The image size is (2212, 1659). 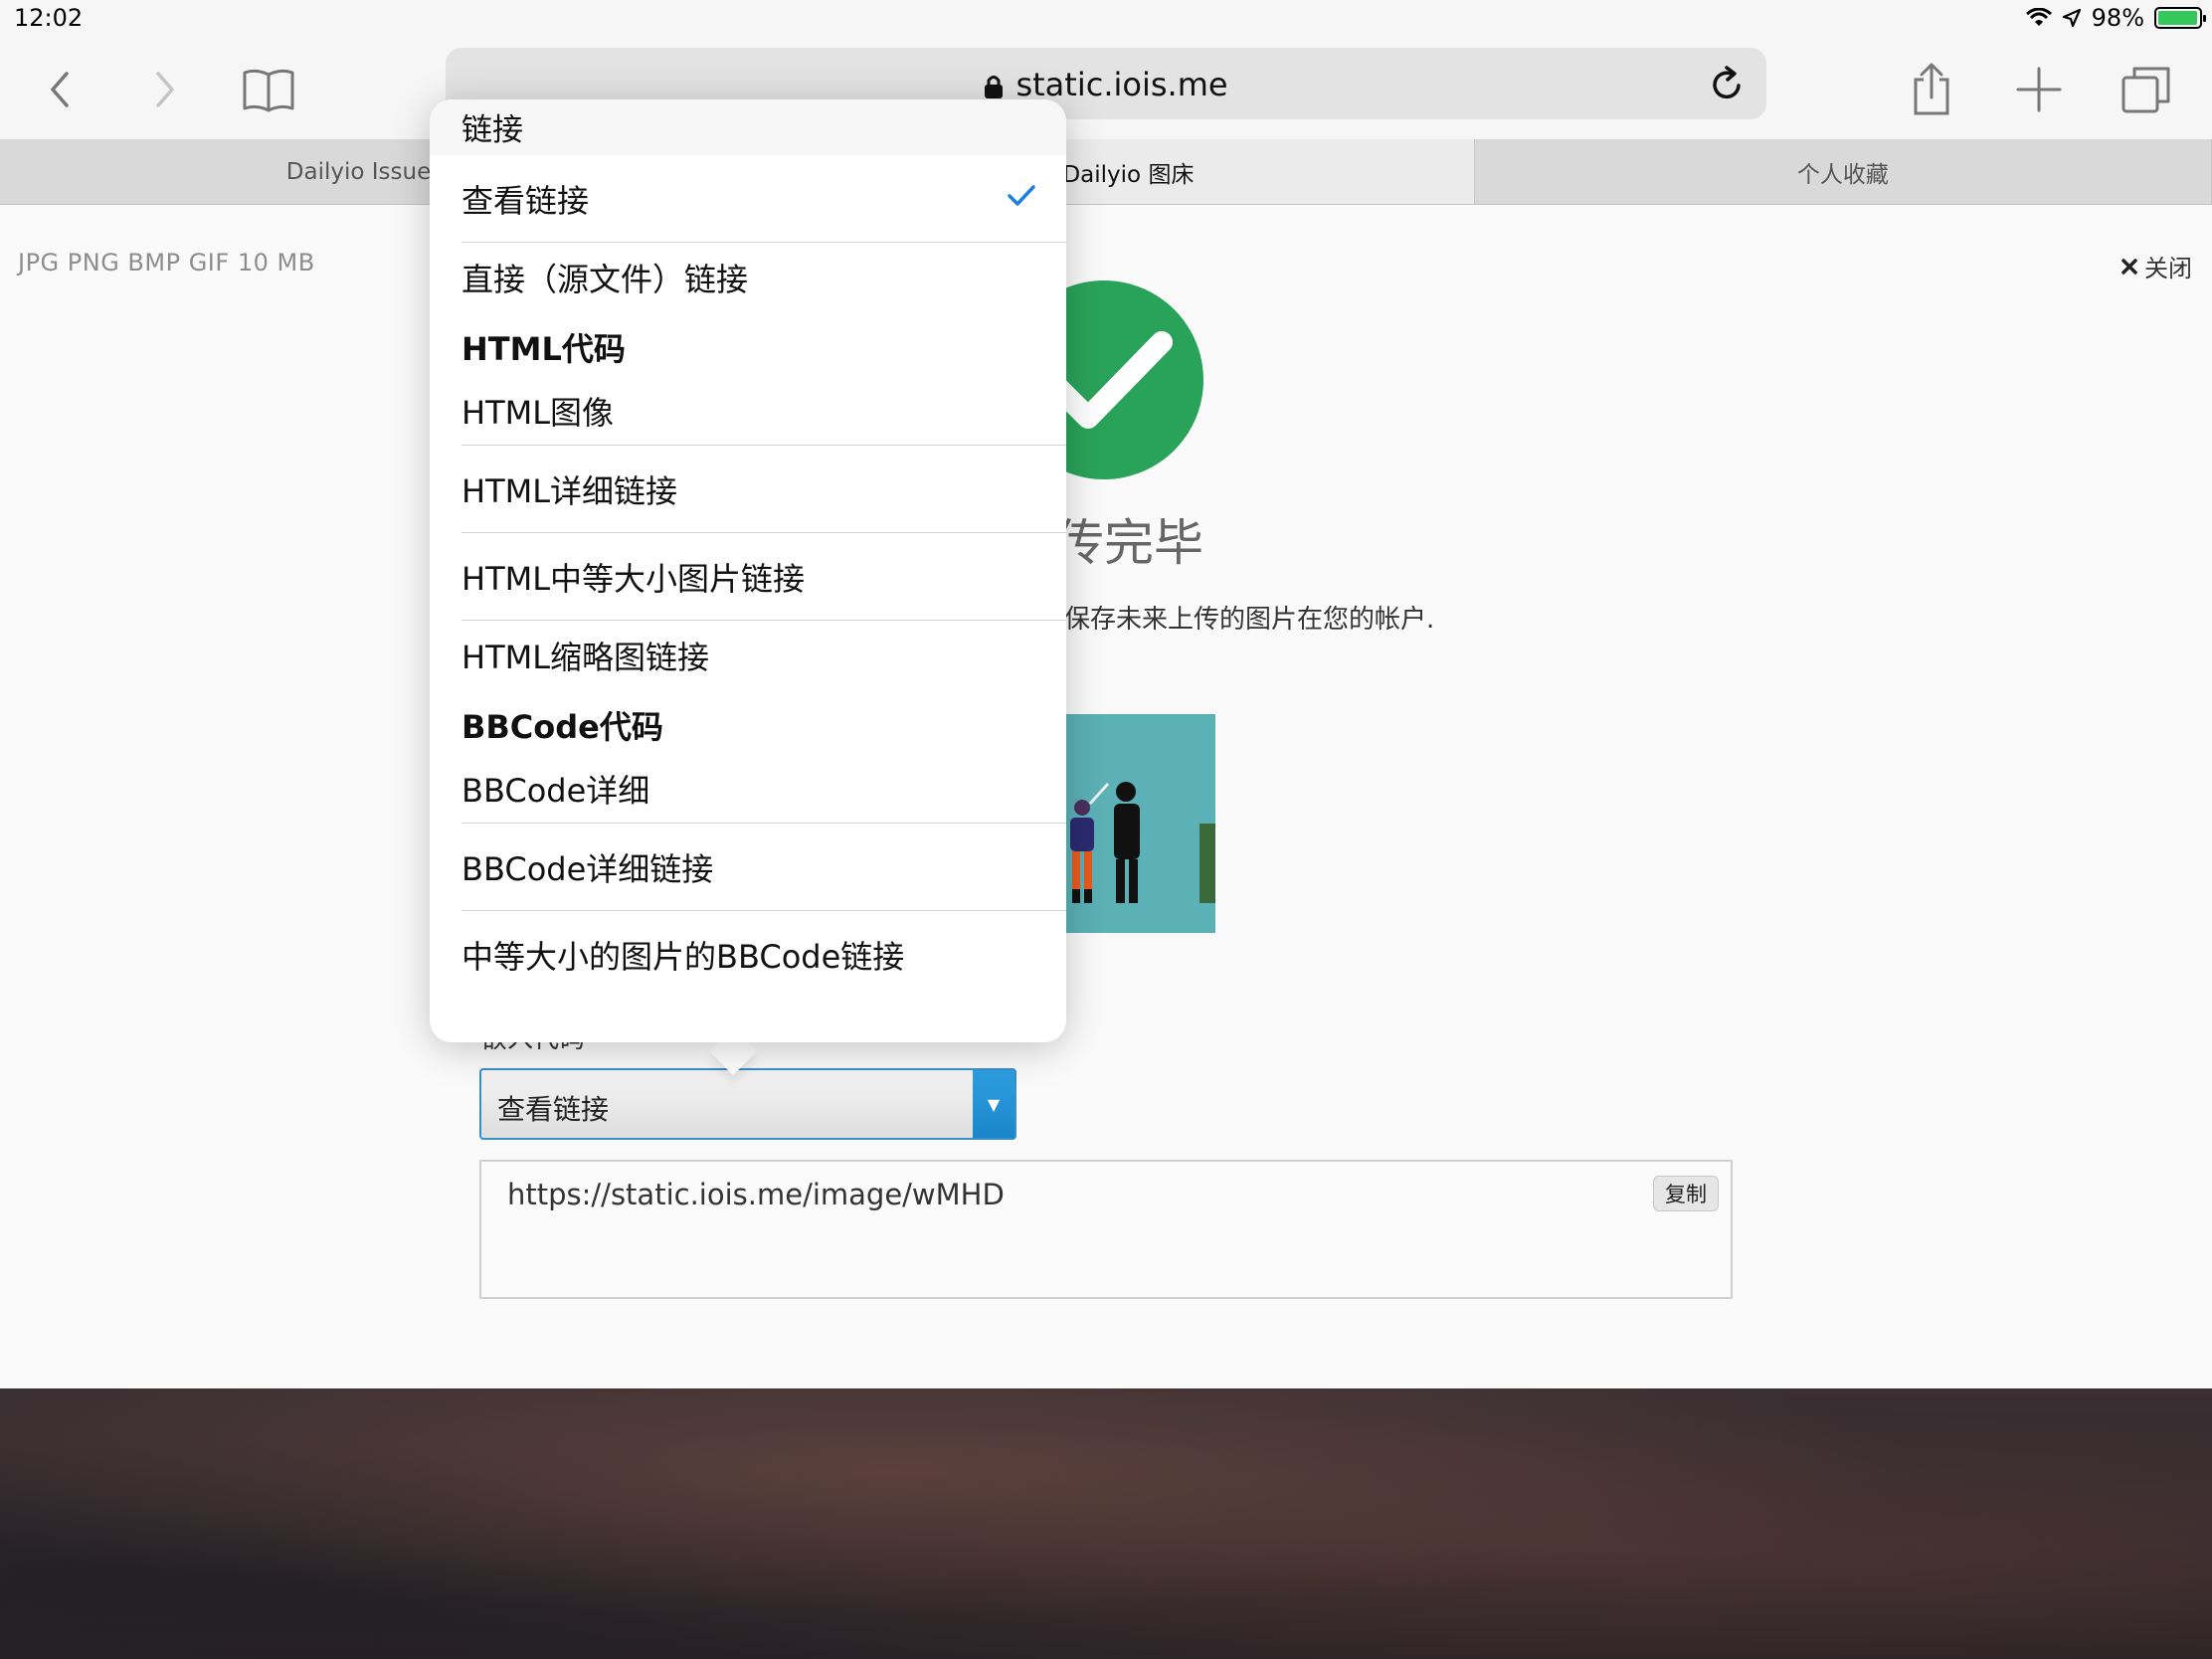 What do you see at coordinates (553, 1109) in the screenshot?
I see `embed-format-value: 查看链接` at bounding box center [553, 1109].